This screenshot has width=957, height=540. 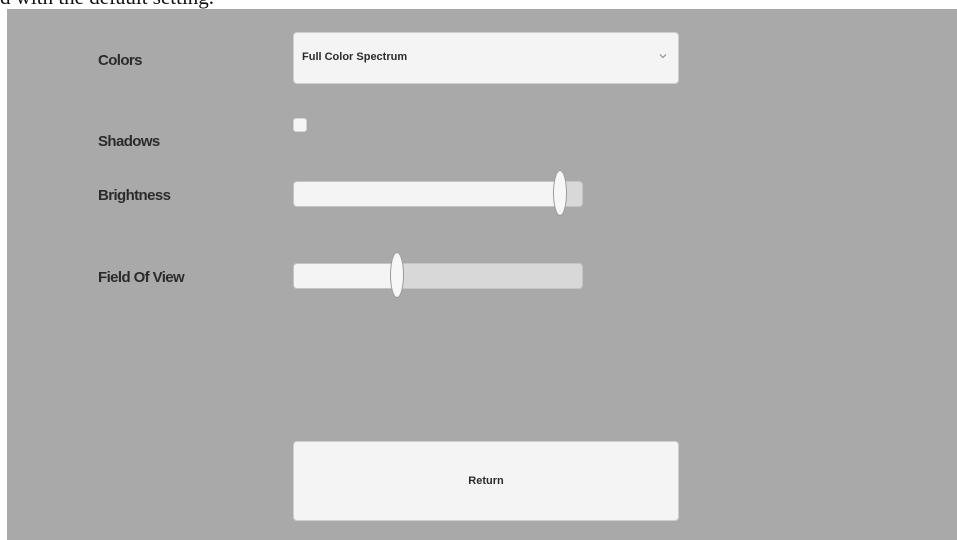 What do you see at coordinates (397, 275) in the screenshot?
I see `field-of-view-slider-handle` at bounding box center [397, 275].